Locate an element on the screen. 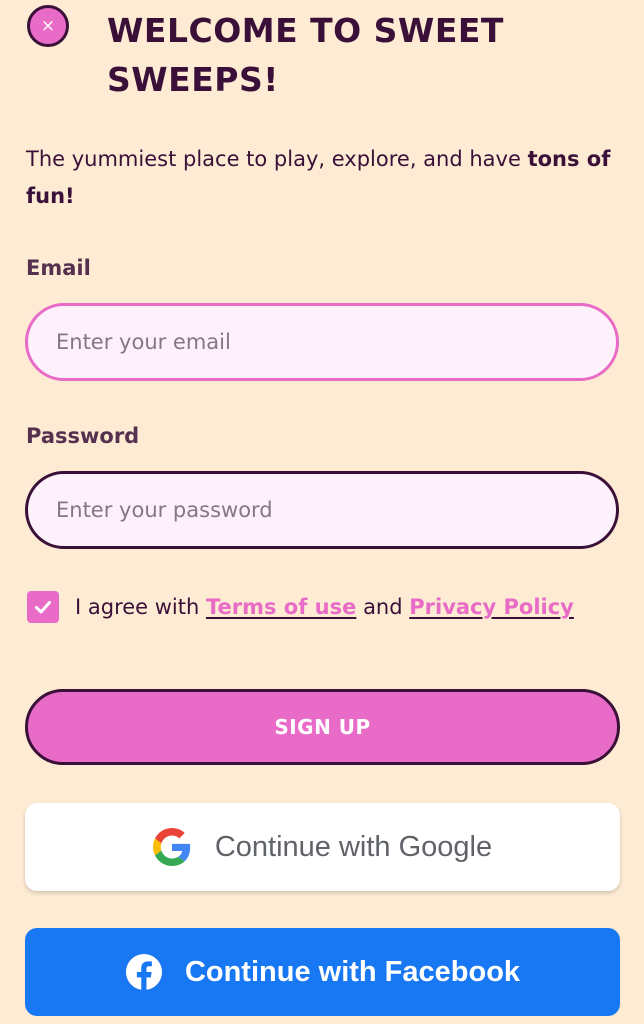 The image size is (644, 1024). close-icon: × is located at coordinates (48, 25).